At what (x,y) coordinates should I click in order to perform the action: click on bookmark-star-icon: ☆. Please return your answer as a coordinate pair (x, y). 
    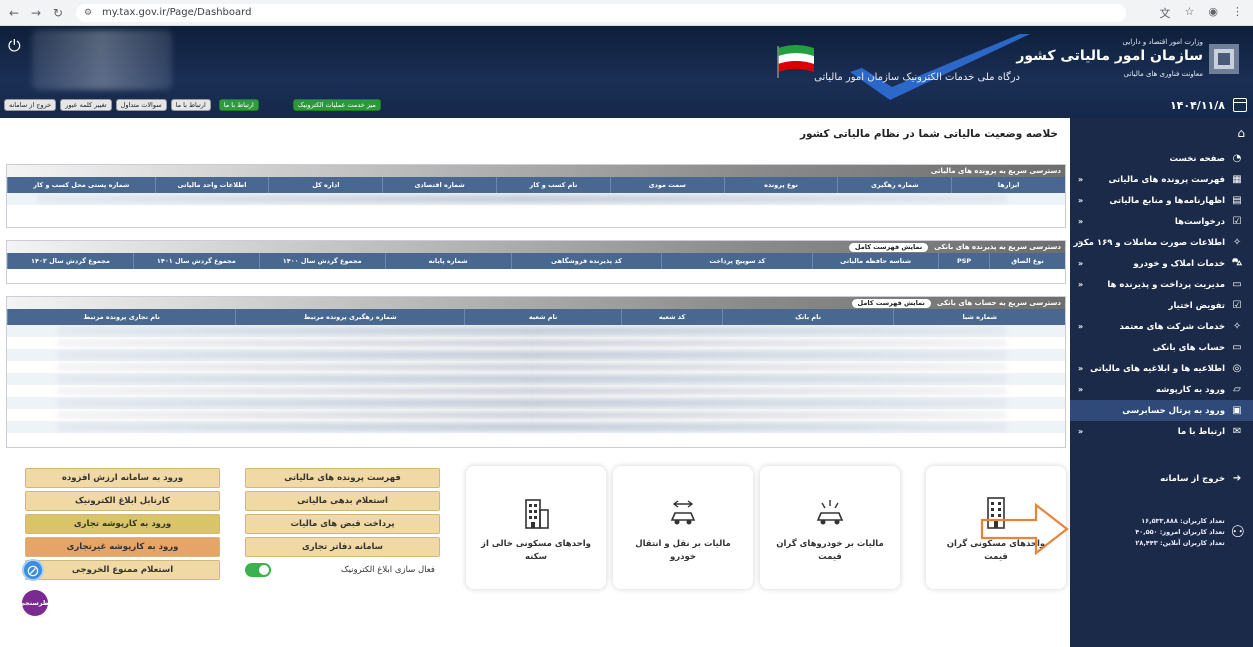
    Looking at the image, I should click on (1190, 13).